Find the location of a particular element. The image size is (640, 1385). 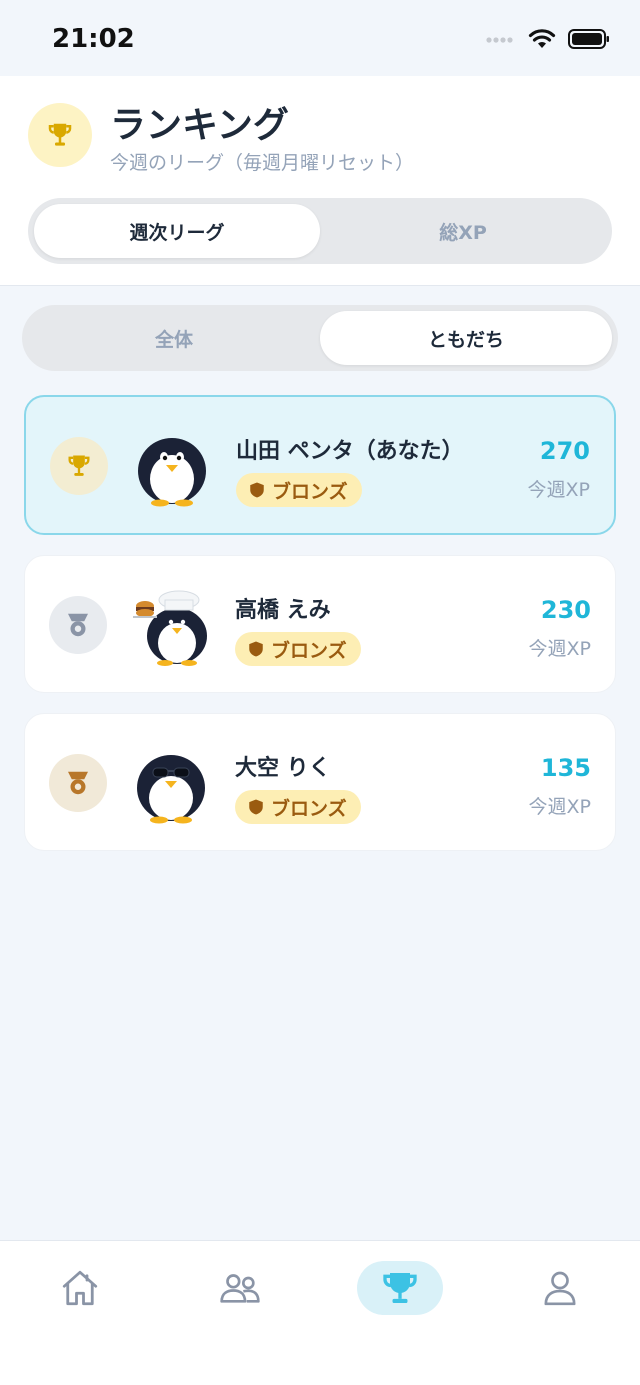

player-name: 山田 ペンタ（あなた） is located at coordinates (350, 451).